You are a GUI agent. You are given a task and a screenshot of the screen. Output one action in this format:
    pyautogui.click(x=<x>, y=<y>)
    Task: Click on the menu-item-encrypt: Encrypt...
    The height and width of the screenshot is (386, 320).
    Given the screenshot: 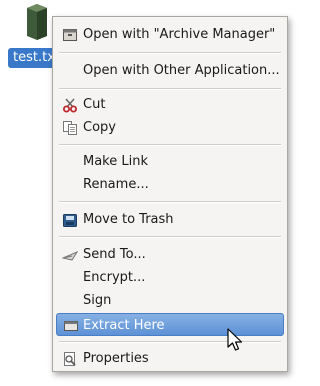 What is the action you would take?
    pyautogui.click(x=170, y=277)
    